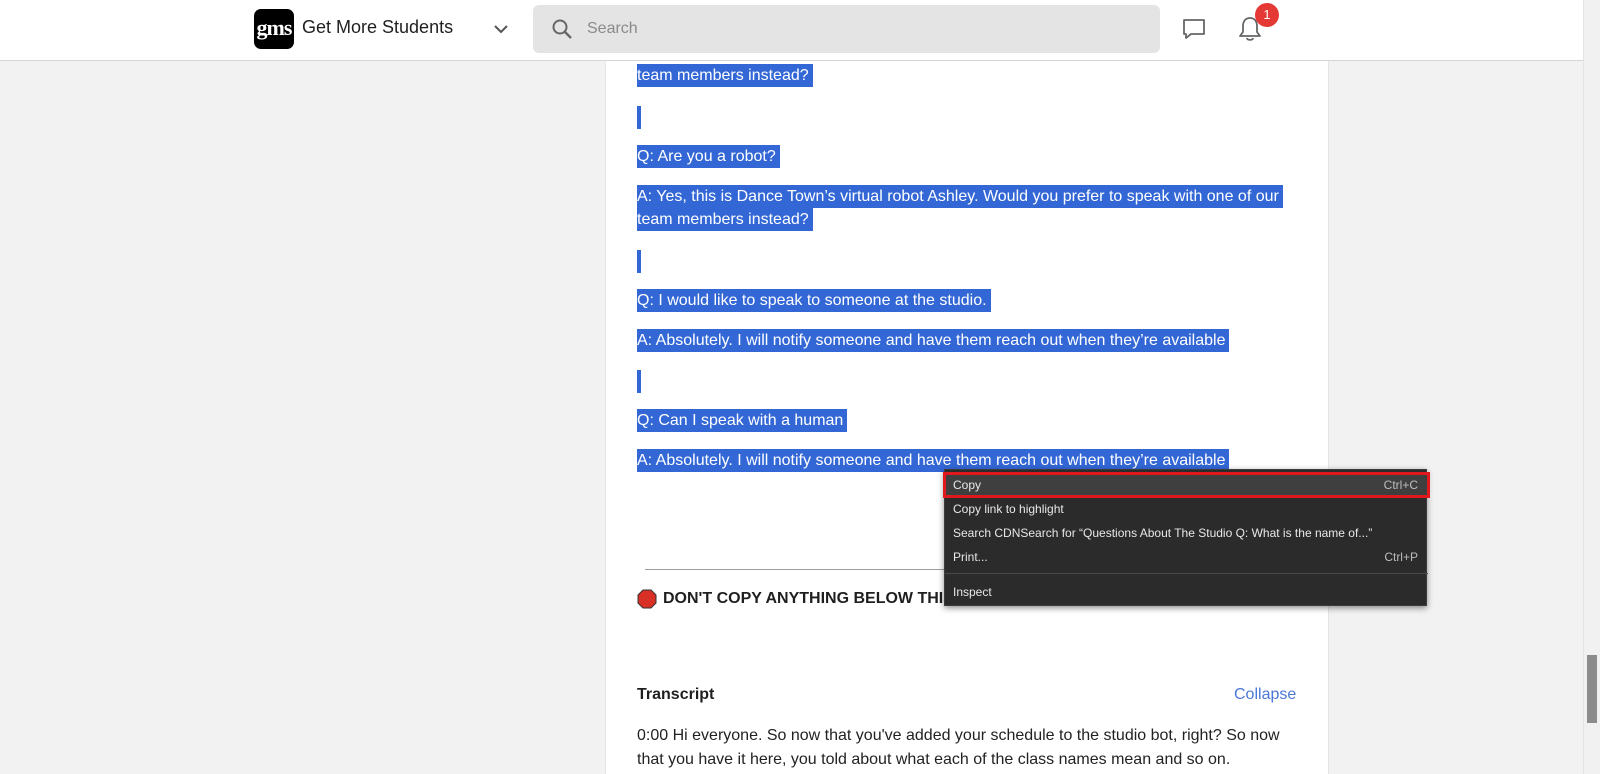 Image resolution: width=1600 pixels, height=774 pixels. What do you see at coordinates (1186, 557) in the screenshot?
I see `context-menu-print: Print... Ctrl+P` at bounding box center [1186, 557].